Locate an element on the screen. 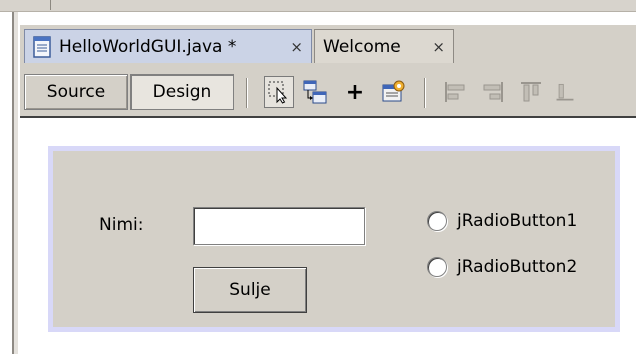 The width and height of the screenshot is (636, 354). radio-button-2: jRadioButton2 is located at coordinates (502, 267).